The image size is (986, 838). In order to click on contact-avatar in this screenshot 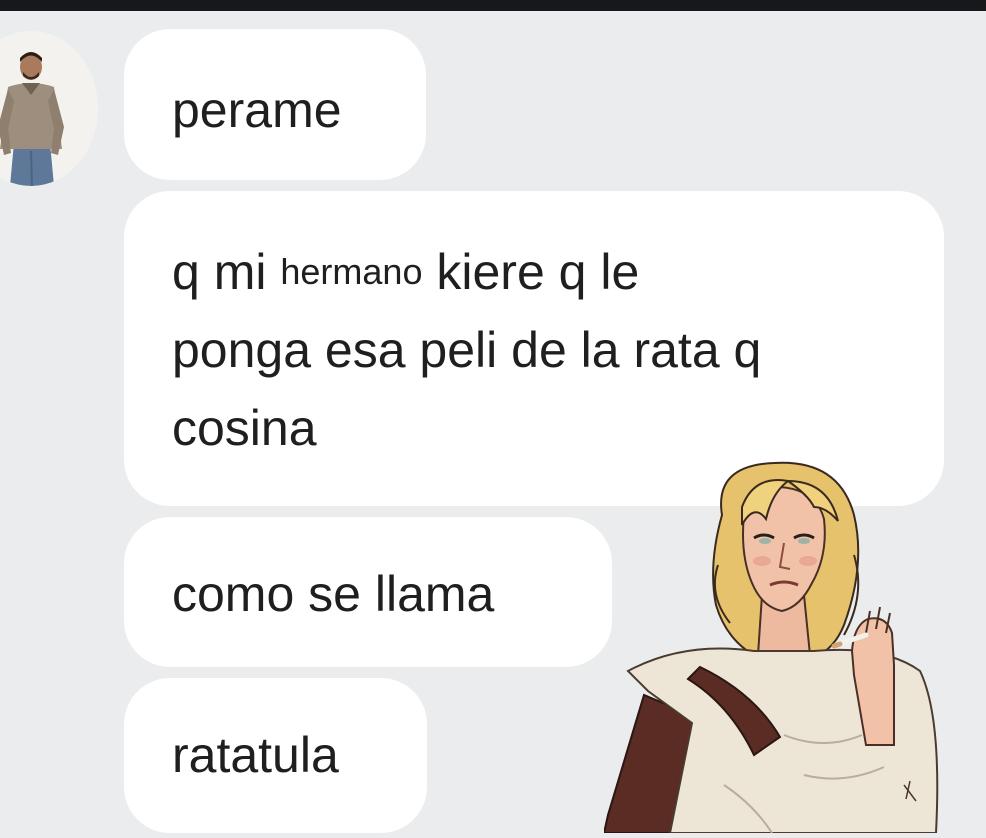, I will do `click(49, 108)`.